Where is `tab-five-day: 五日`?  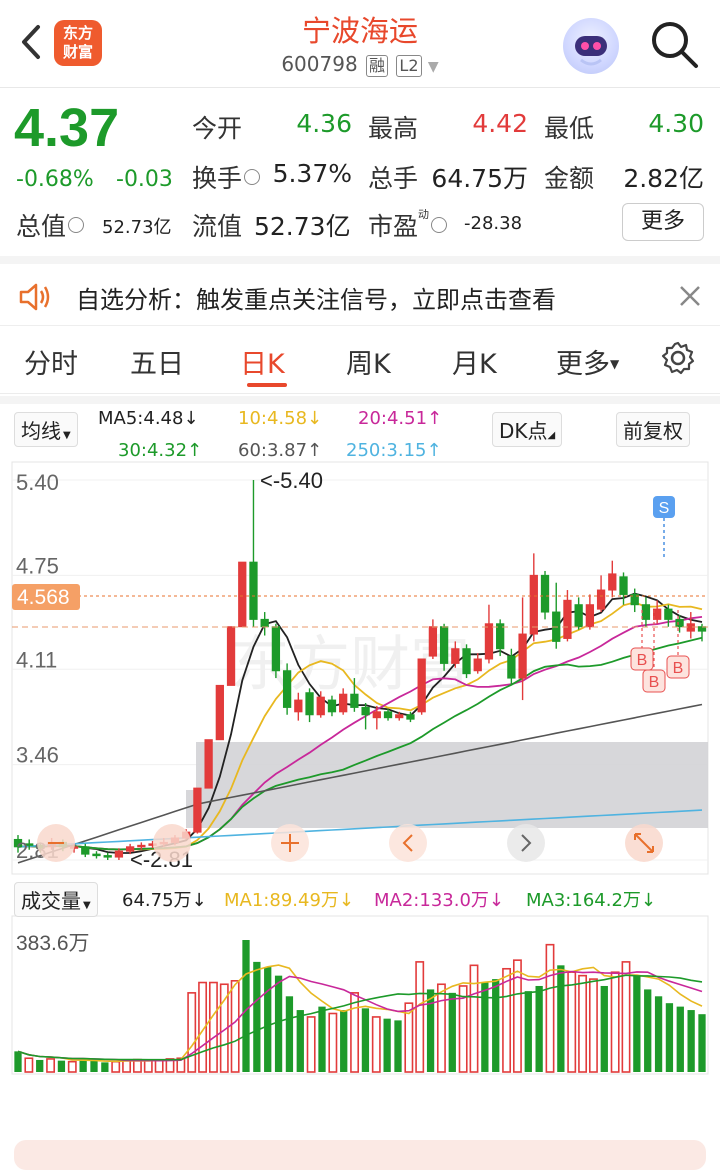 tab-five-day: 五日 is located at coordinates (157, 361).